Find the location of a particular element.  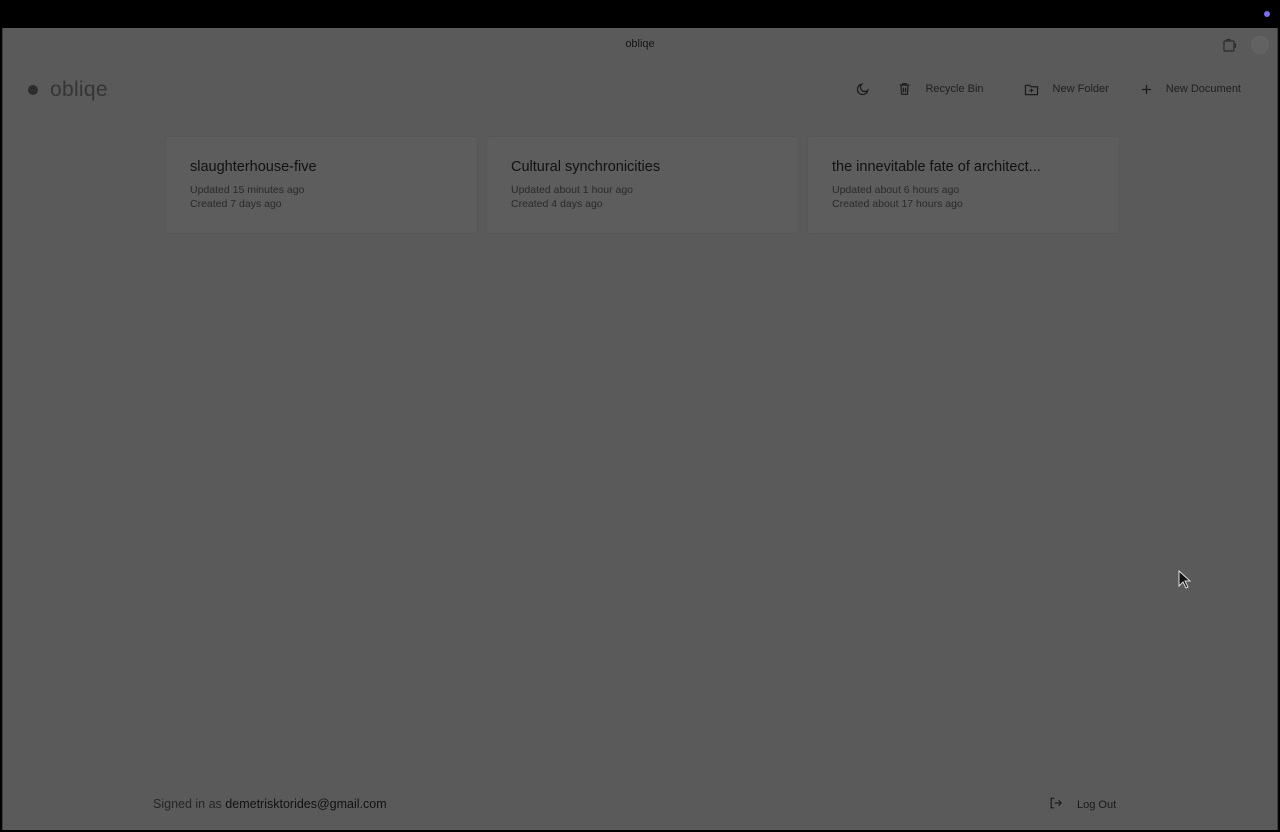

app-logo: obliqe is located at coordinates (68, 90).